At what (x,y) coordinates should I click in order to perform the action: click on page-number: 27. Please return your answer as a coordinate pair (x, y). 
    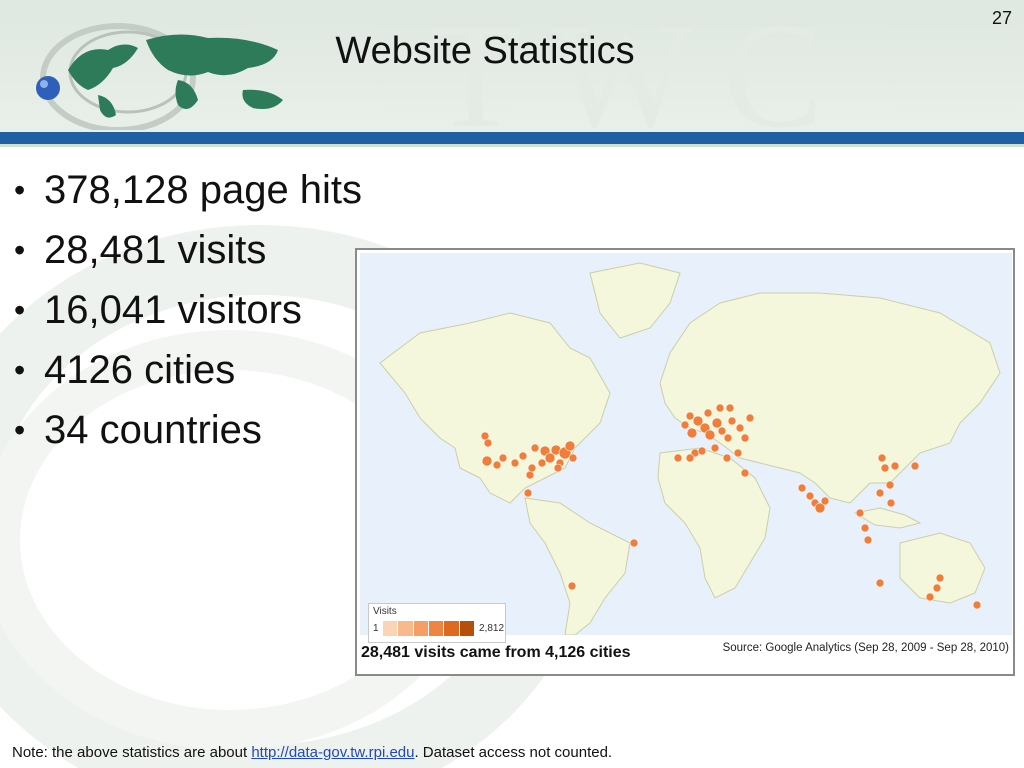
    Looking at the image, I should click on (1001, 18).